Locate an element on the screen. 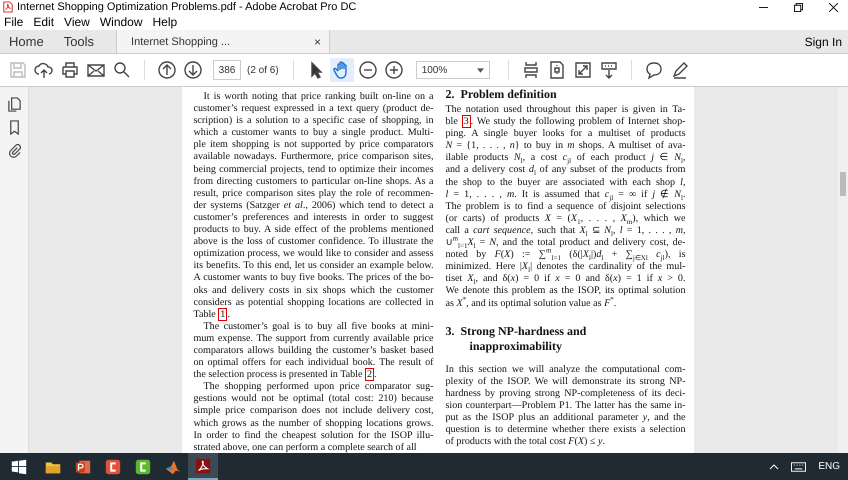 This screenshot has width=848, height=480. pdf-app-icon is located at coordinates (203, 465).